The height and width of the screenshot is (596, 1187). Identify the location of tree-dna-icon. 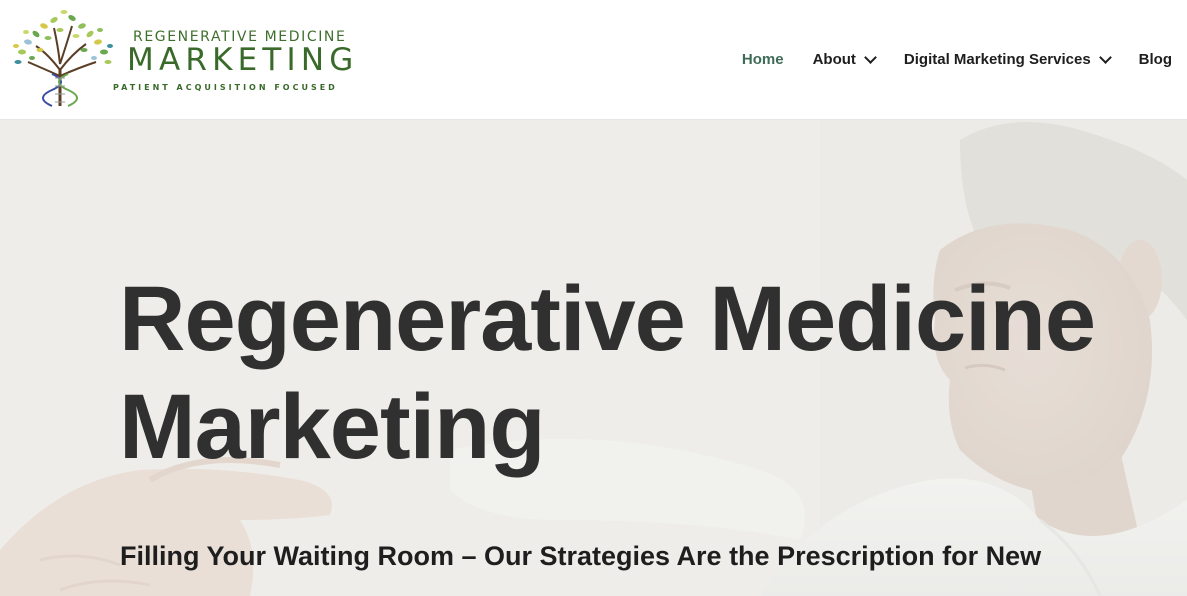
(63, 58).